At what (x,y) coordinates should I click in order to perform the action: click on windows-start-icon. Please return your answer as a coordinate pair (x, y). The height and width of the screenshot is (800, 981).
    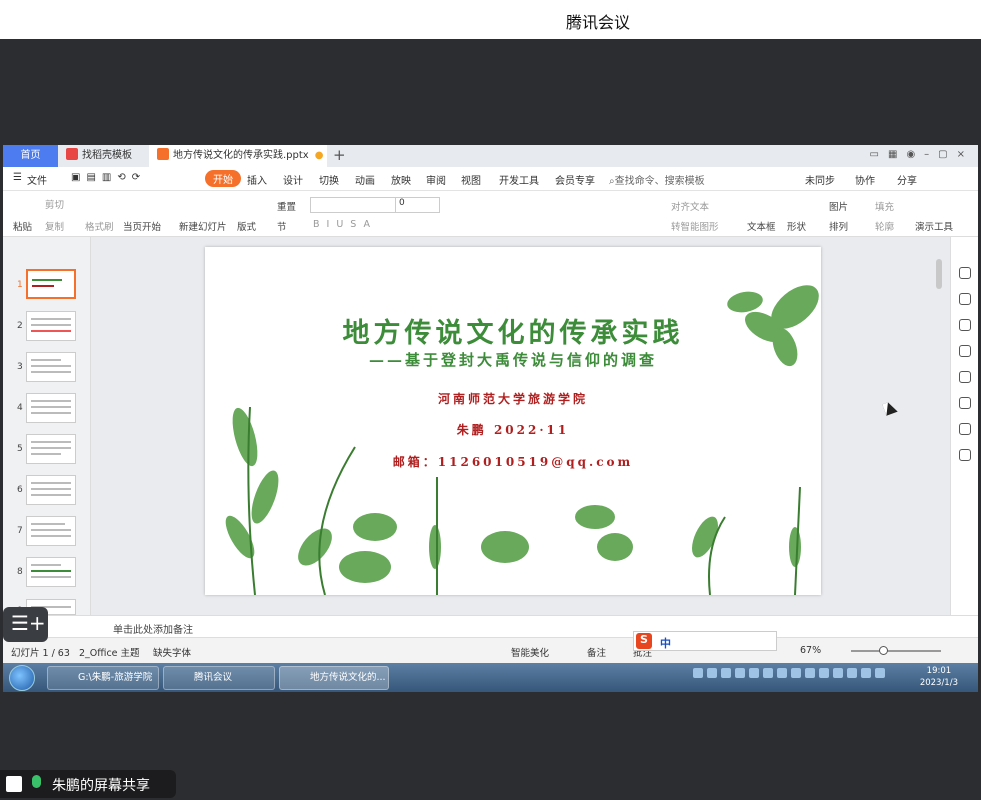
    Looking at the image, I should click on (22, 678).